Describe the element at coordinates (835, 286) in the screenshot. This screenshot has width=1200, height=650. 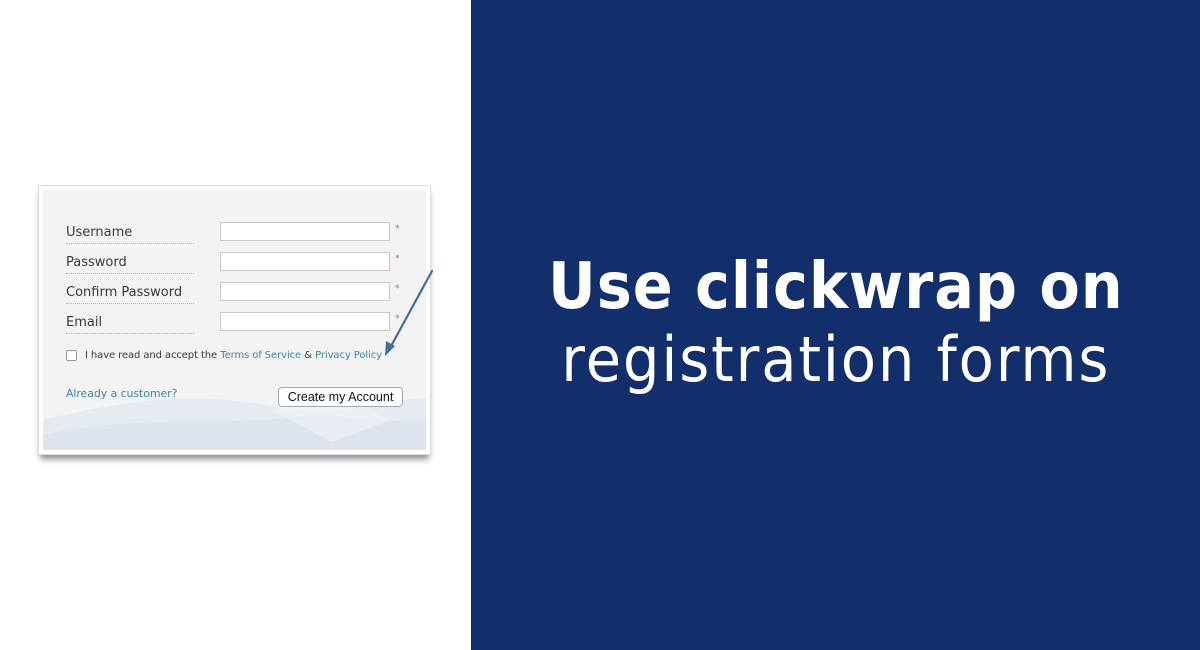
I see `headline-line-1: Use clickwrap on` at that location.